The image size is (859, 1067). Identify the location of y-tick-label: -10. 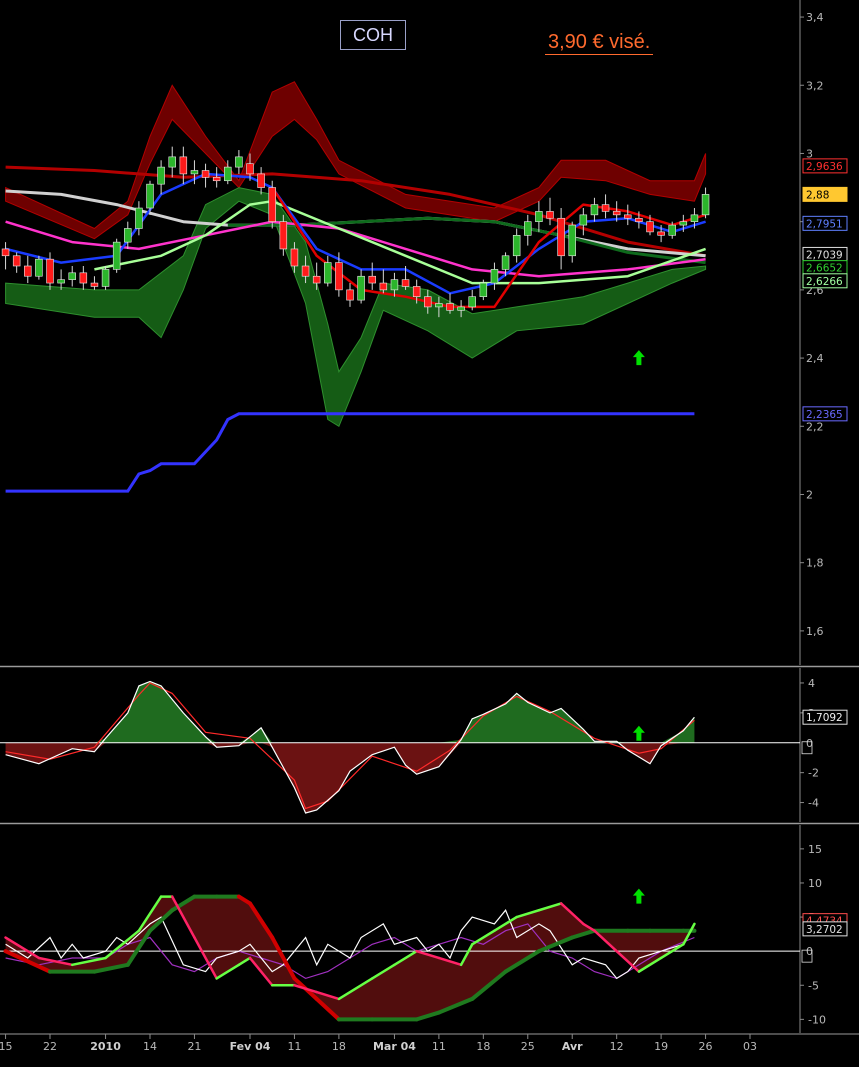
(817, 1019).